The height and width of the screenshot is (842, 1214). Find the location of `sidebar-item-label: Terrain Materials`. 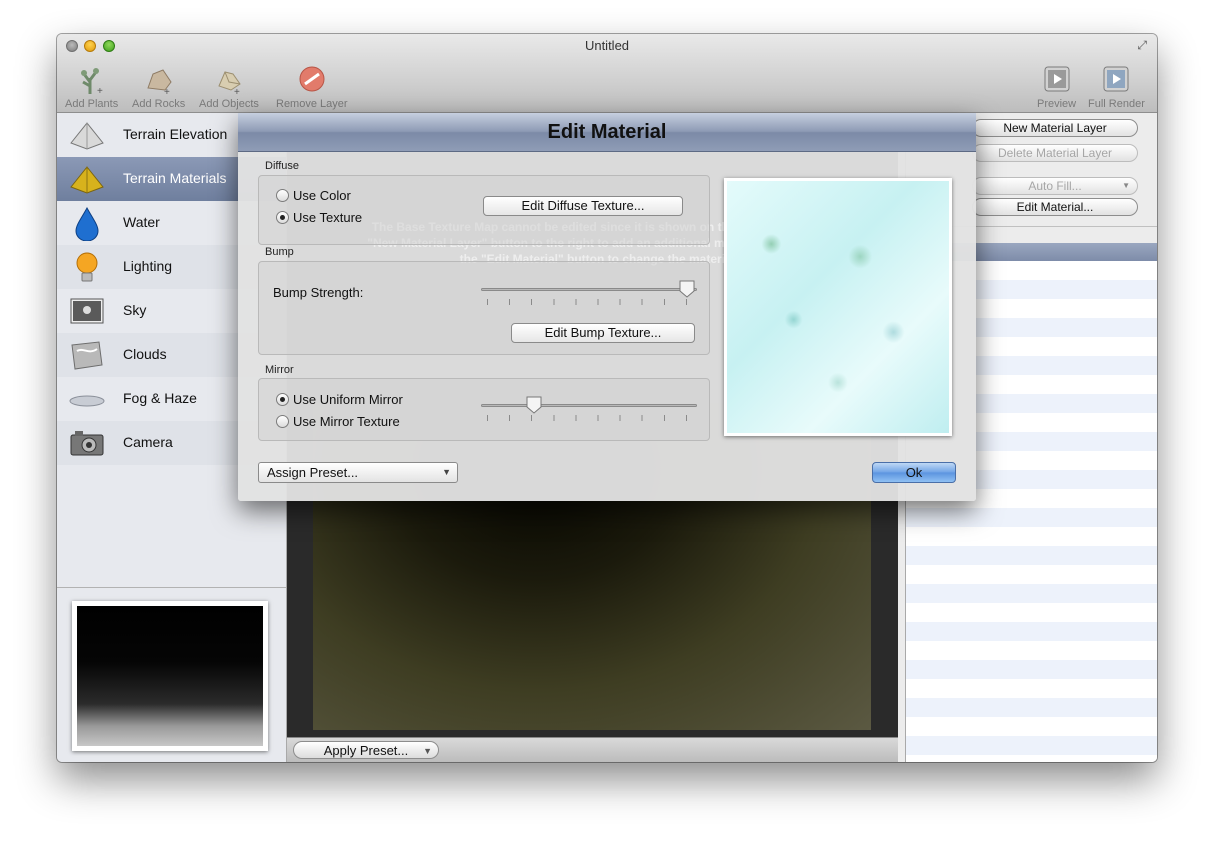

sidebar-item-label: Terrain Materials is located at coordinates (175, 178).